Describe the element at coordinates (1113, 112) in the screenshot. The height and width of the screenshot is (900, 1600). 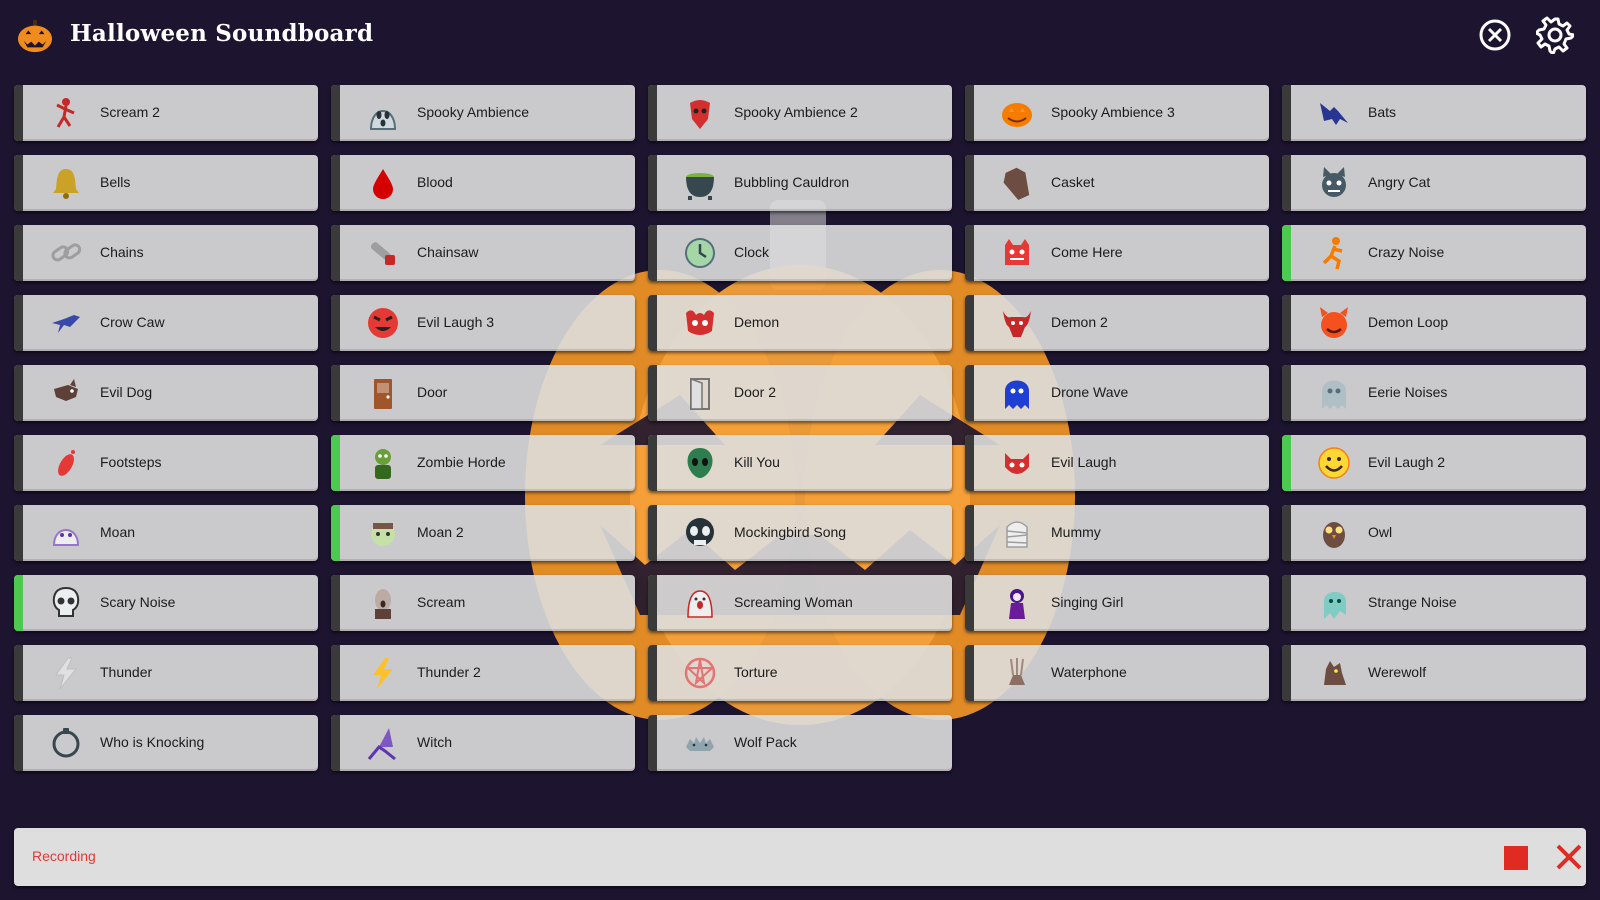
I see `sound-label: Spooky Ambience 3` at that location.